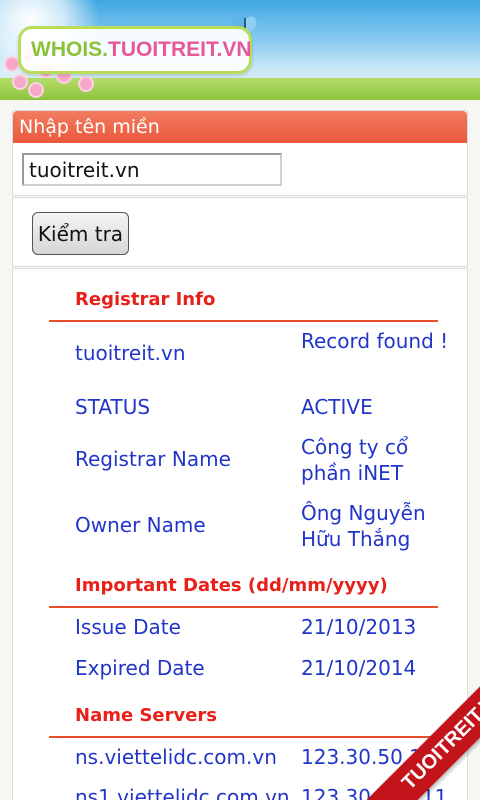 The width and height of the screenshot is (480, 800). What do you see at coordinates (182, 792) in the screenshot?
I see `ns2-label: ns1.viettelidc.com.vn` at bounding box center [182, 792].